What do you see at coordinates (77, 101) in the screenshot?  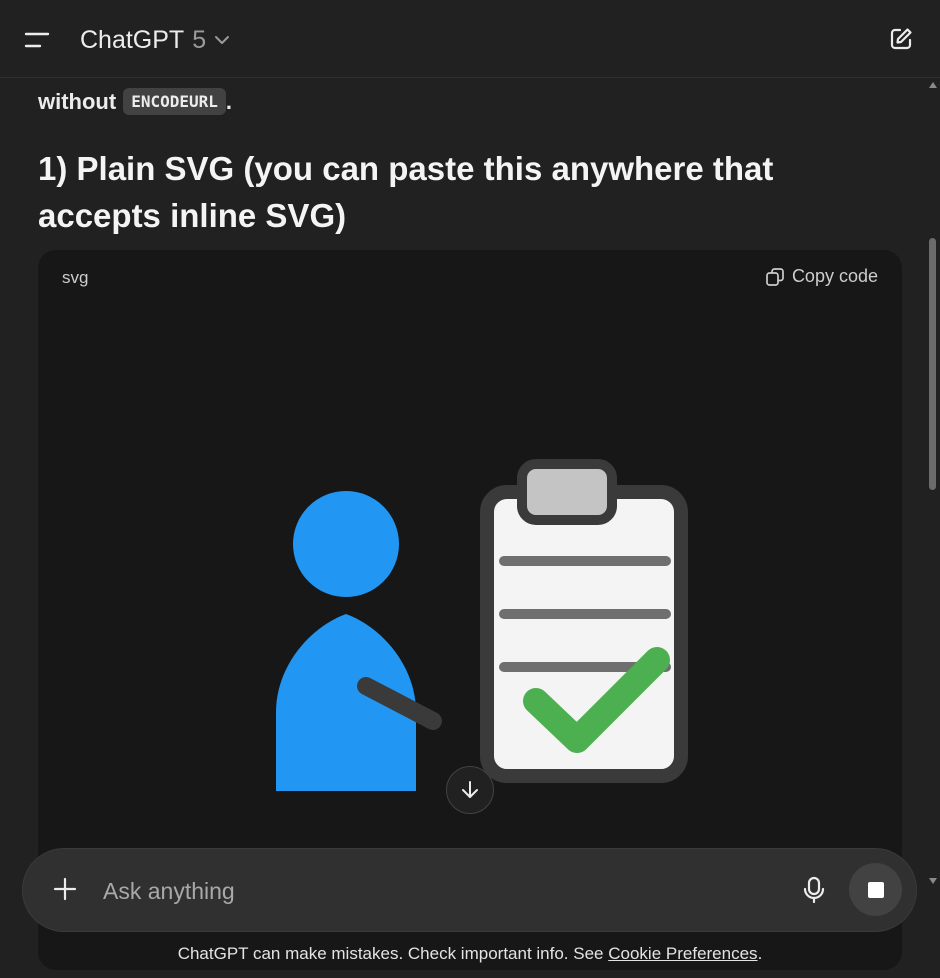 I see `intro-text: without` at bounding box center [77, 101].